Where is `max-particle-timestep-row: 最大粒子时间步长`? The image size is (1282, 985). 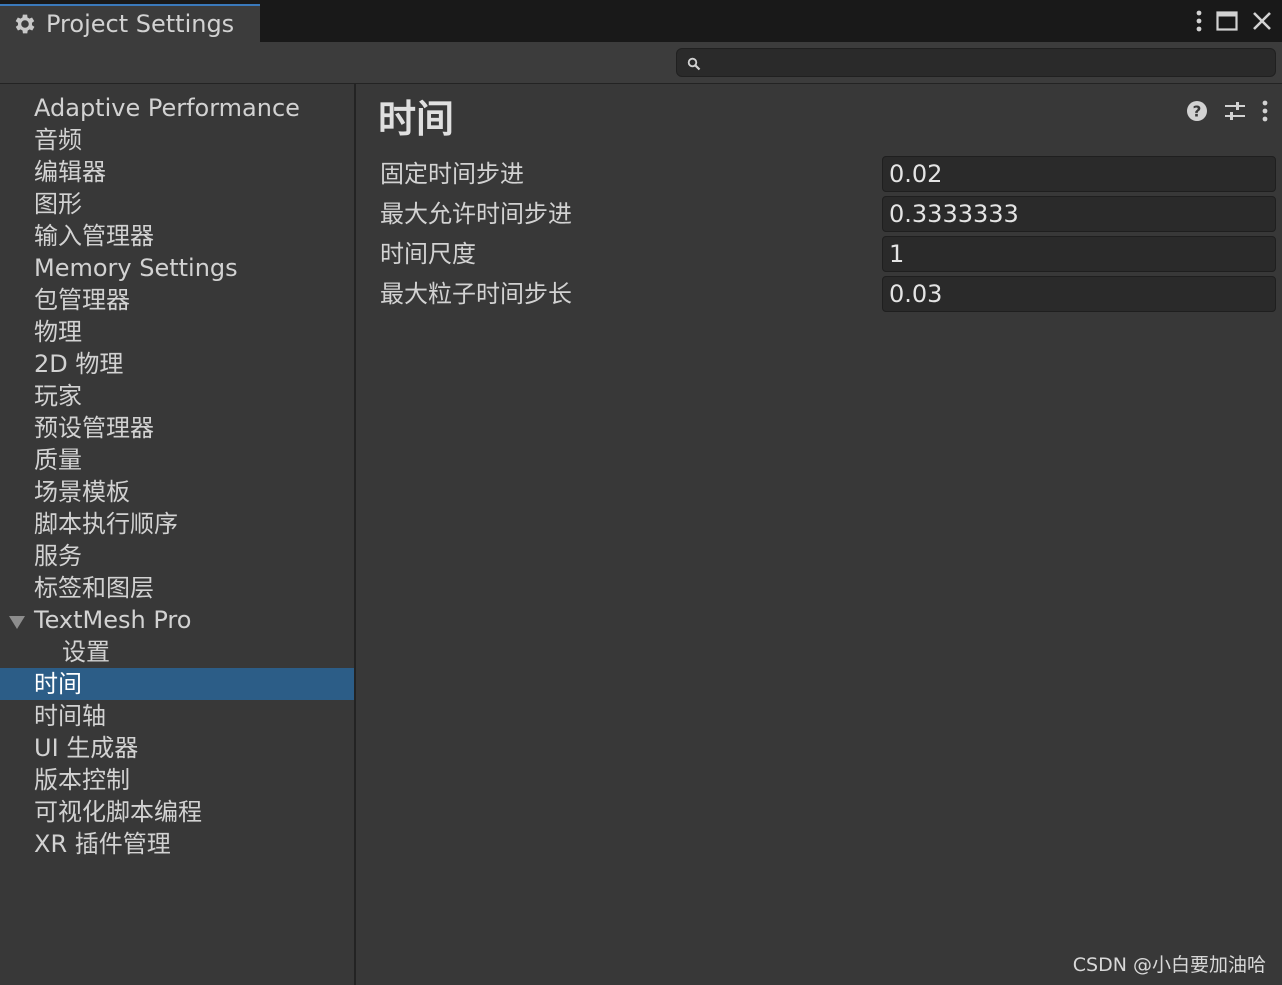
max-particle-timestep-row: 最大粒子时间步长 is located at coordinates (819, 294).